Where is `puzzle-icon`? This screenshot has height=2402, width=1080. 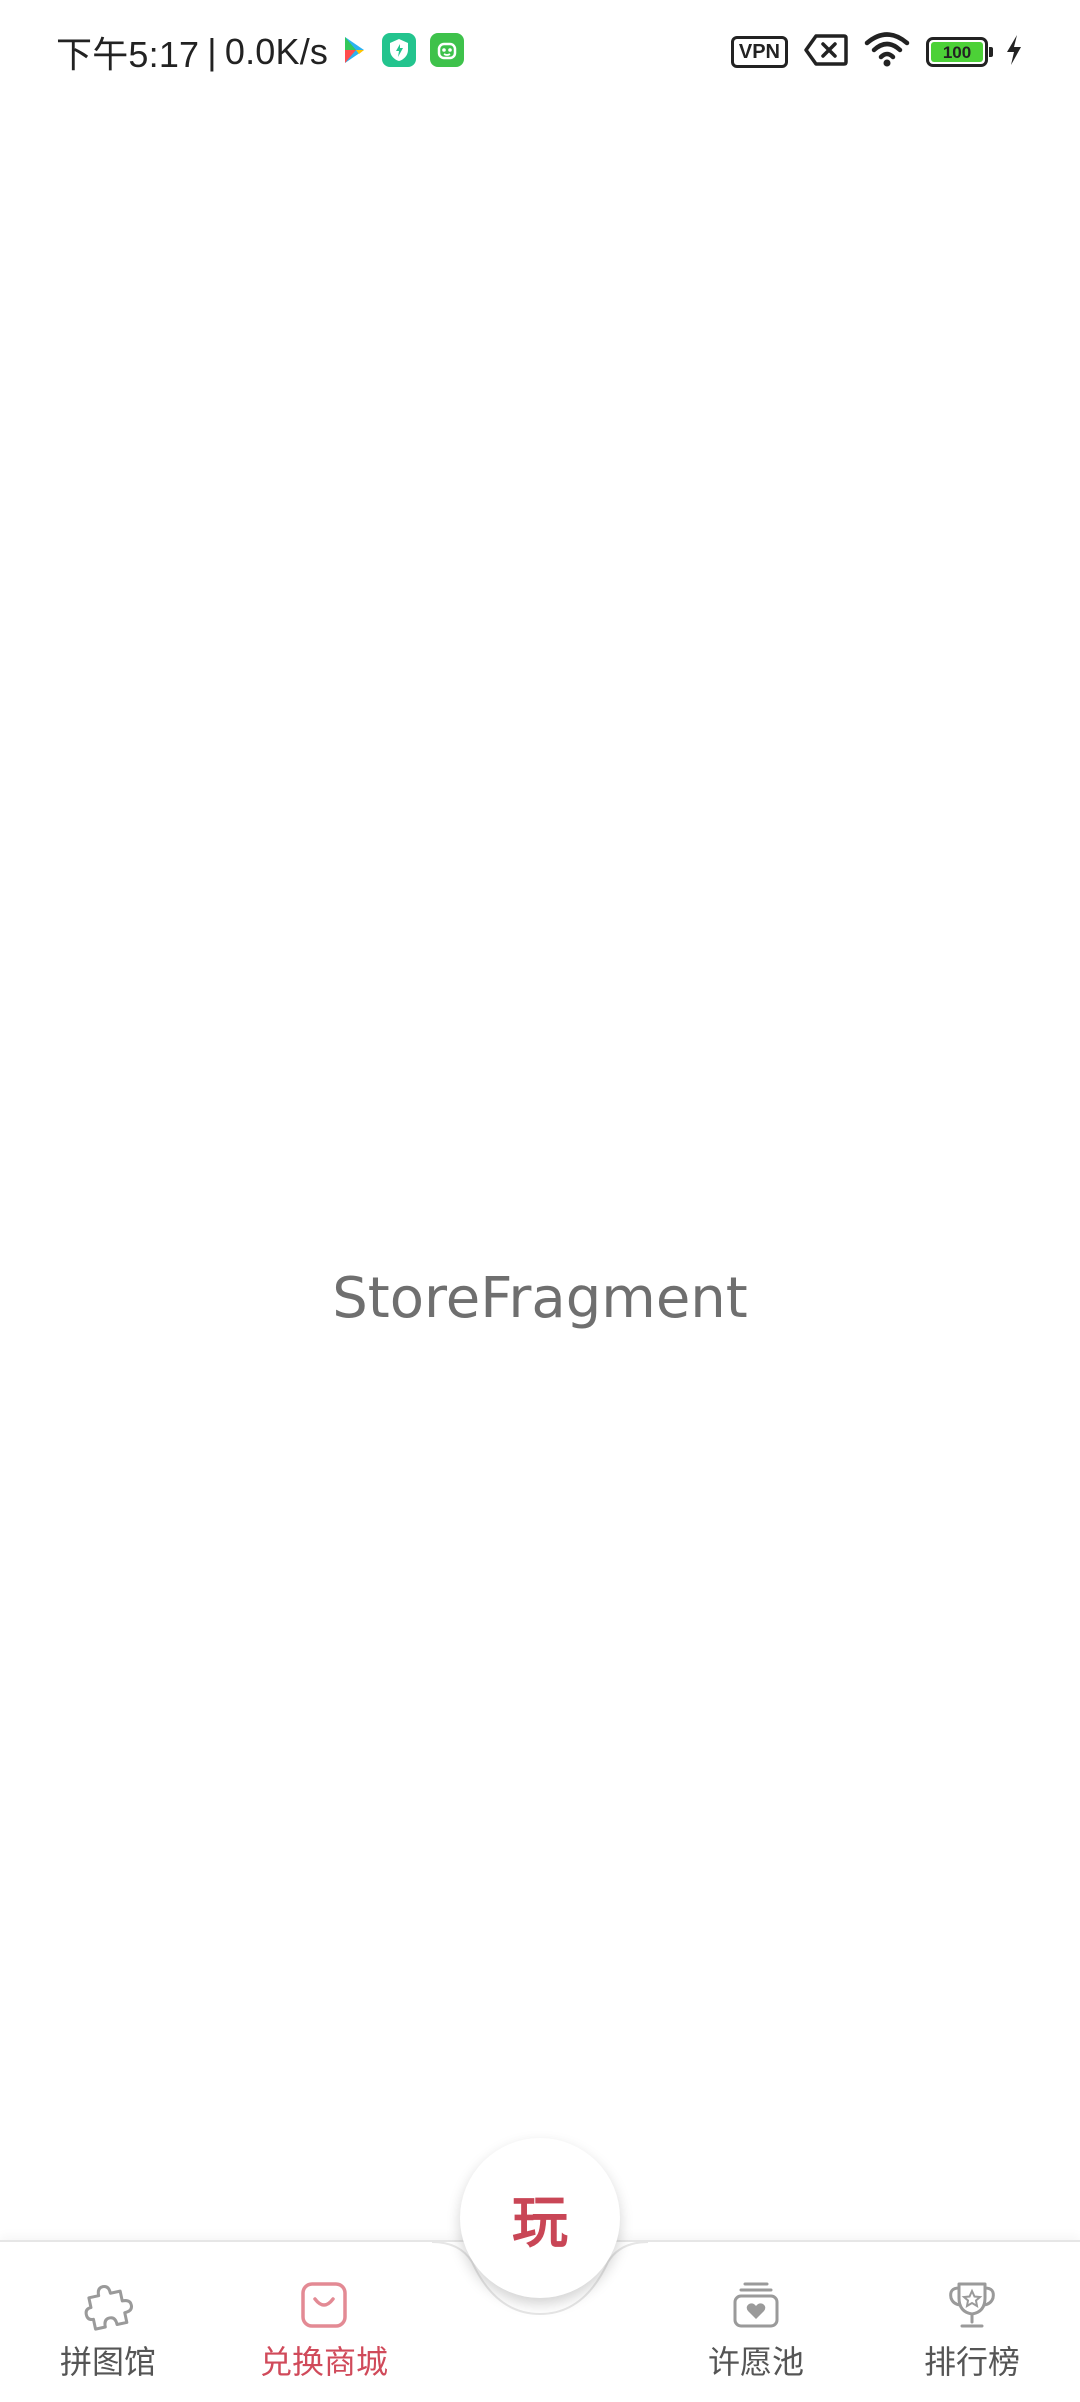 puzzle-icon is located at coordinates (108, 2305).